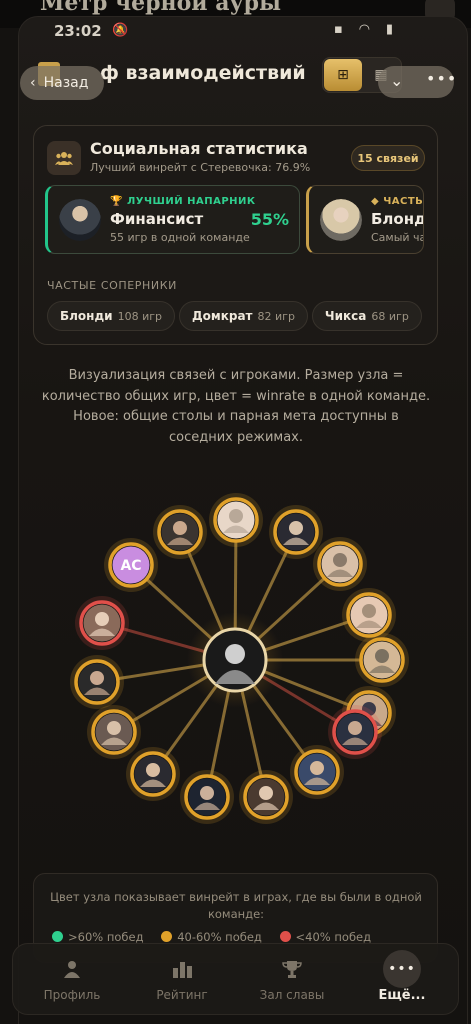 The height and width of the screenshot is (1024, 471). I want to click on partner-desc: Самый ча, so click(397, 237).